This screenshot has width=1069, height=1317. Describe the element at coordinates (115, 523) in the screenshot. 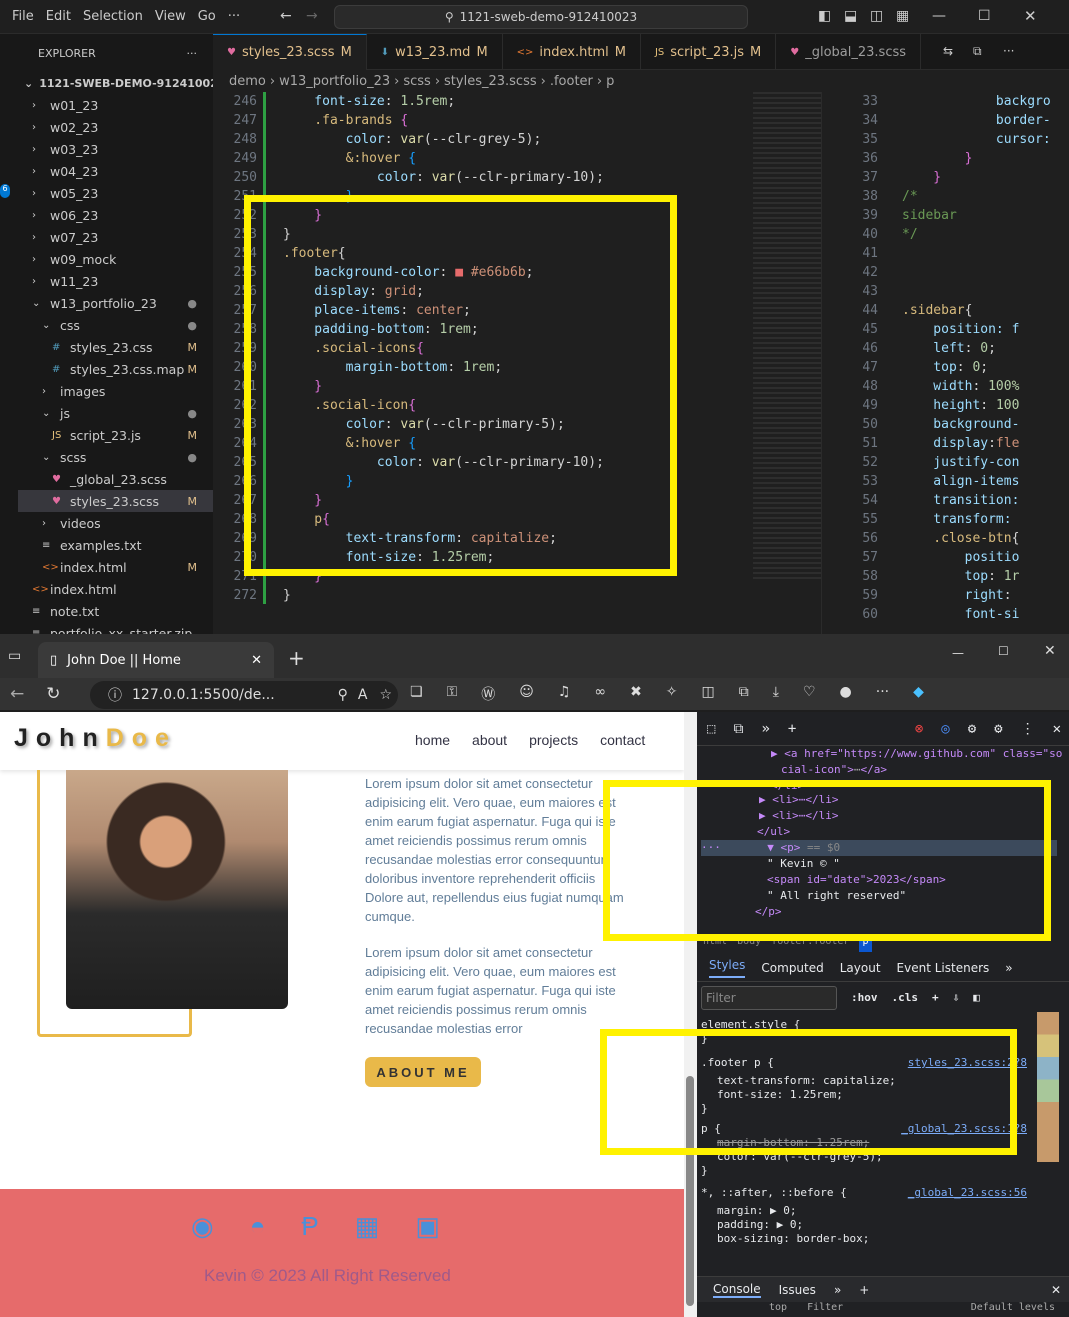

I see `tree-item: › videos` at that location.